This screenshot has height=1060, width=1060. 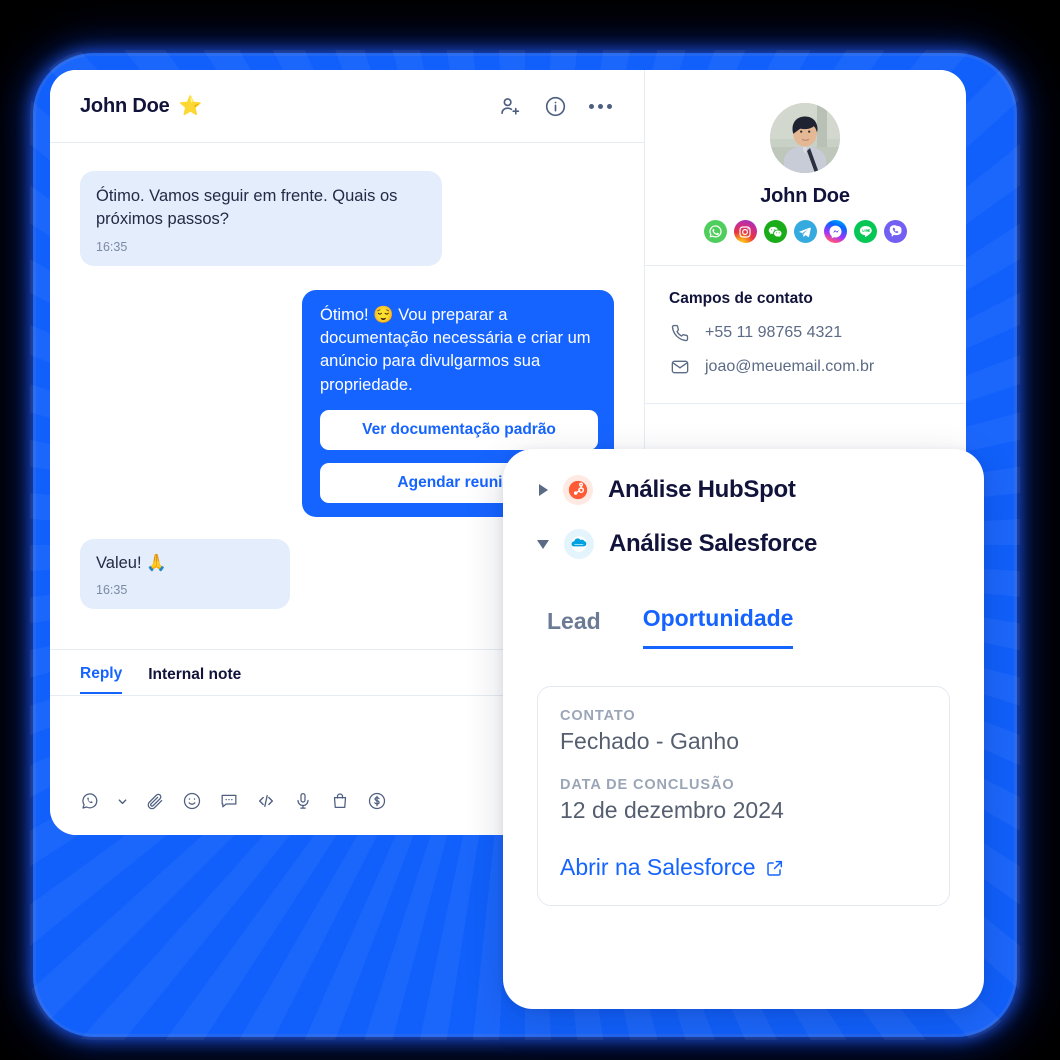 What do you see at coordinates (672, 810) in the screenshot?
I see `info-value-data-conclusao: 12 de dezembro 2024` at bounding box center [672, 810].